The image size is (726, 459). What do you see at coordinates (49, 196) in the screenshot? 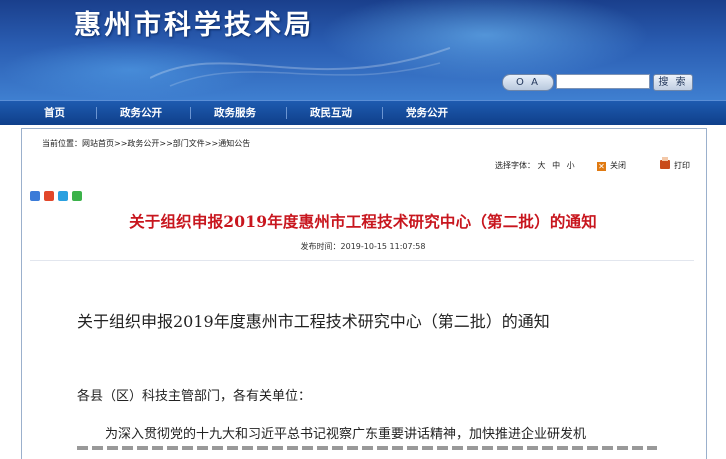
I see `share-weibo-icon` at bounding box center [49, 196].